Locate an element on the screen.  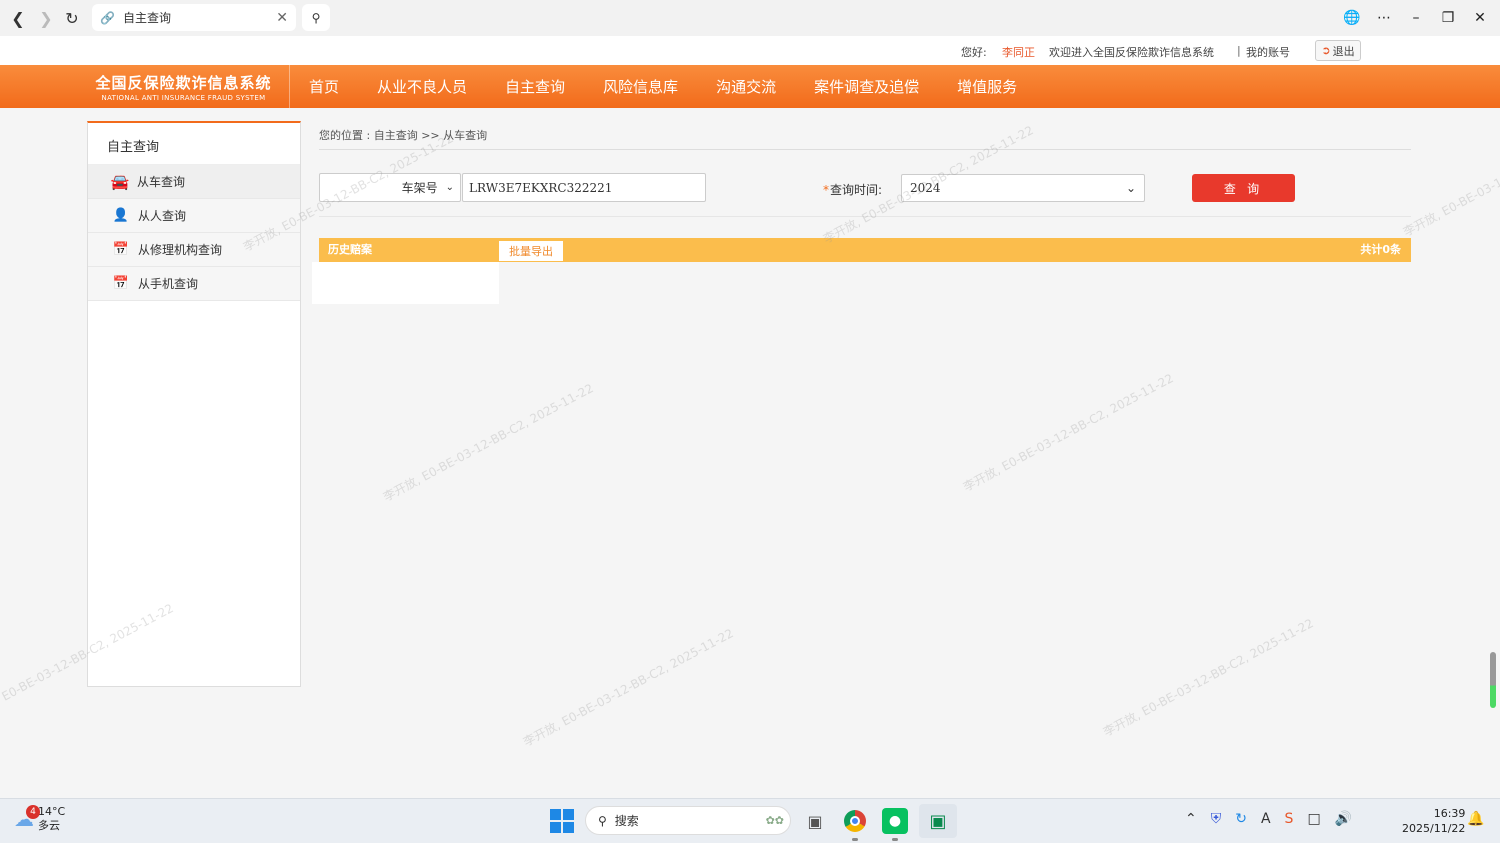
sidebar-item-label: 从修理机构查询 is located at coordinates (180, 250).